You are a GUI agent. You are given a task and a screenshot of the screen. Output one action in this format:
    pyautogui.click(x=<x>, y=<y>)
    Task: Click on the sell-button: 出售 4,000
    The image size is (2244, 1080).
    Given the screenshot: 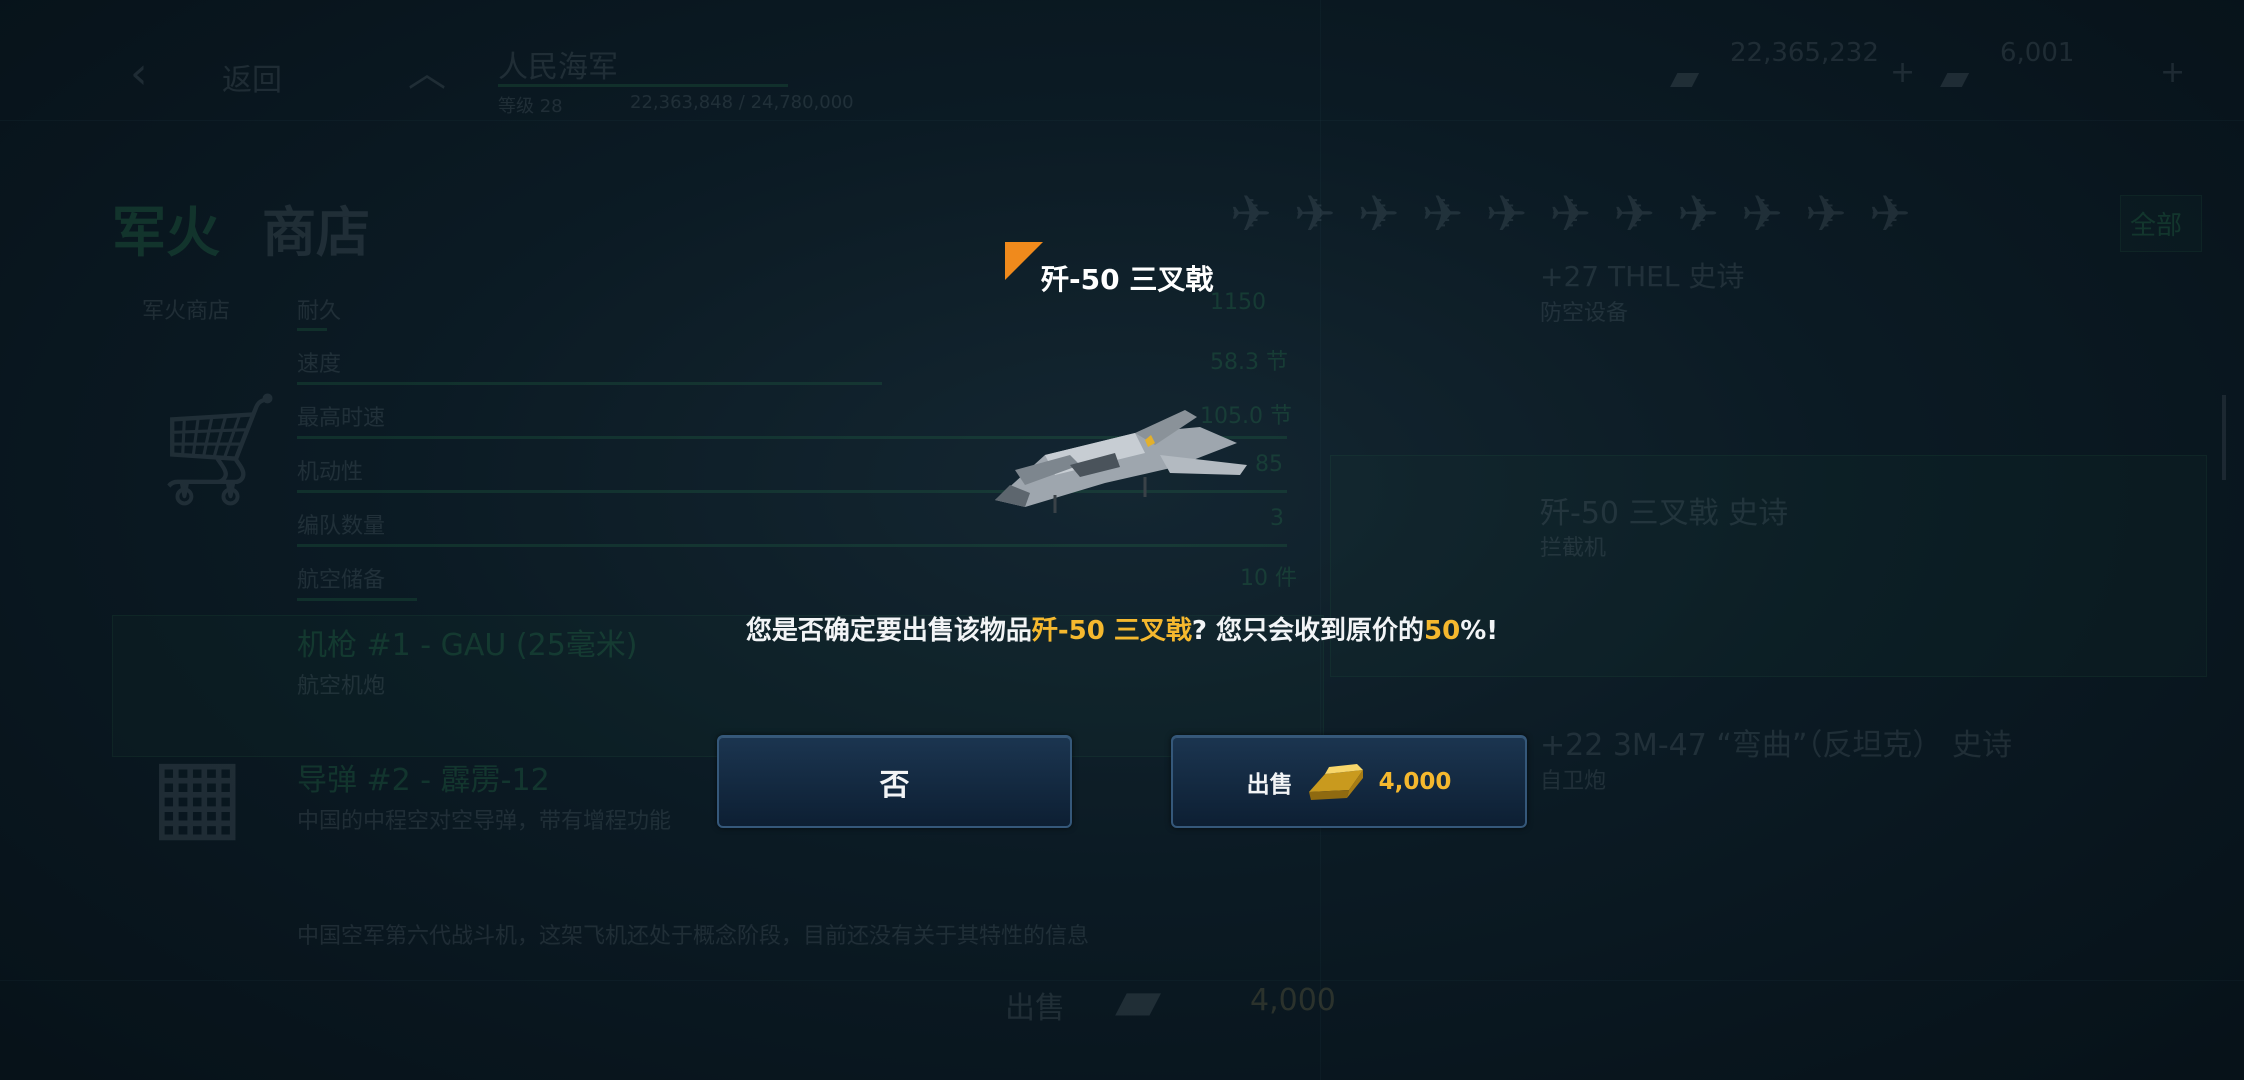 What is the action you would take?
    pyautogui.click(x=1349, y=781)
    